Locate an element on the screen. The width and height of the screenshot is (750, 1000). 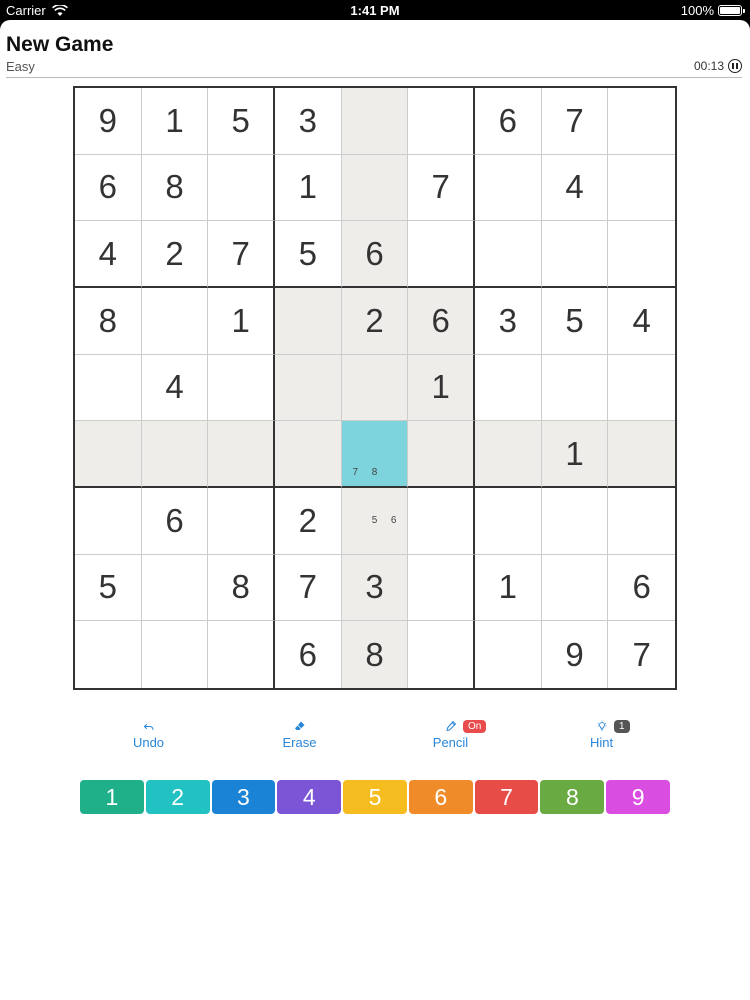
board-cell-r3c1: 4 is located at coordinates (108, 254).